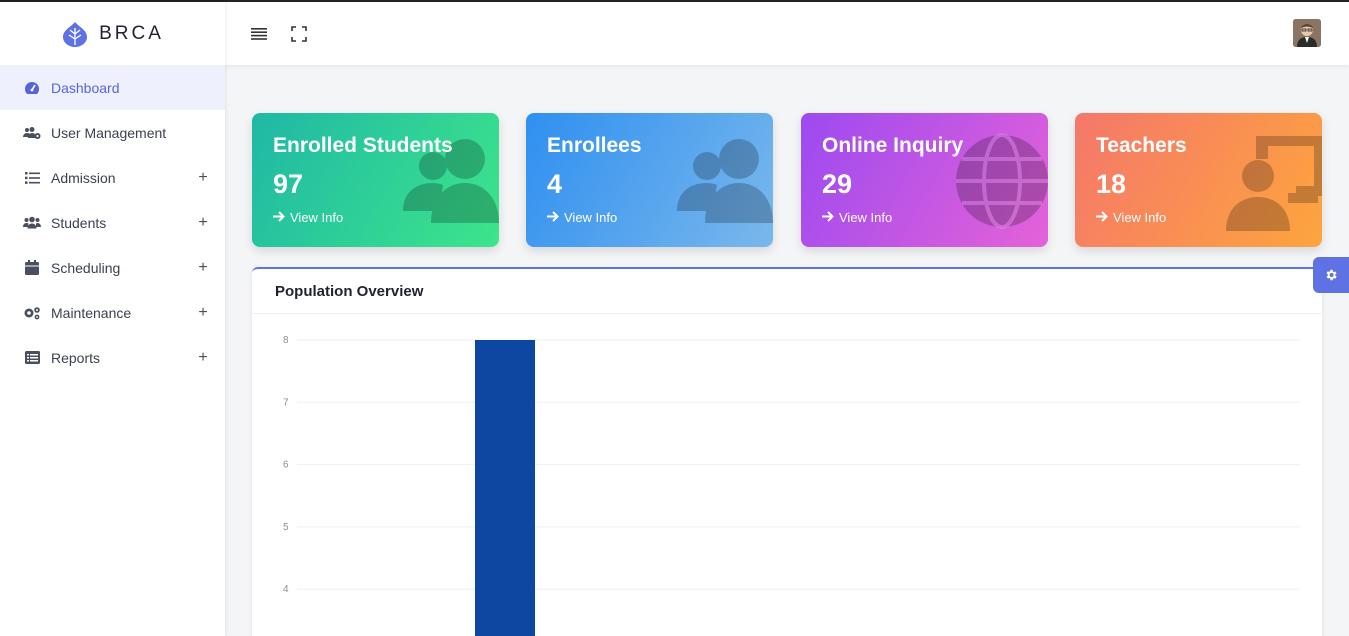 The height and width of the screenshot is (636, 1349). Describe the element at coordinates (109, 132) in the screenshot. I see `sidebar-item-label: User Management` at that location.